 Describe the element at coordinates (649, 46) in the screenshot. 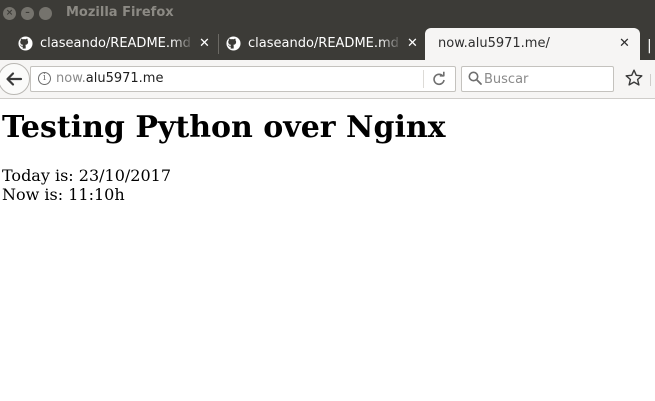

I see `new-tab-icon: |` at that location.